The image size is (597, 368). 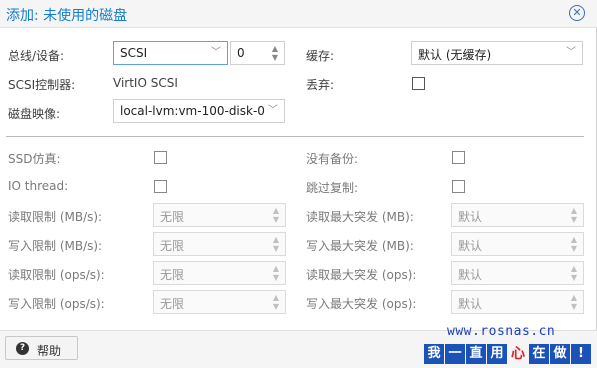 What do you see at coordinates (42, 85) in the screenshot?
I see `scsi-controller-label: SCSI控制器:` at bounding box center [42, 85].